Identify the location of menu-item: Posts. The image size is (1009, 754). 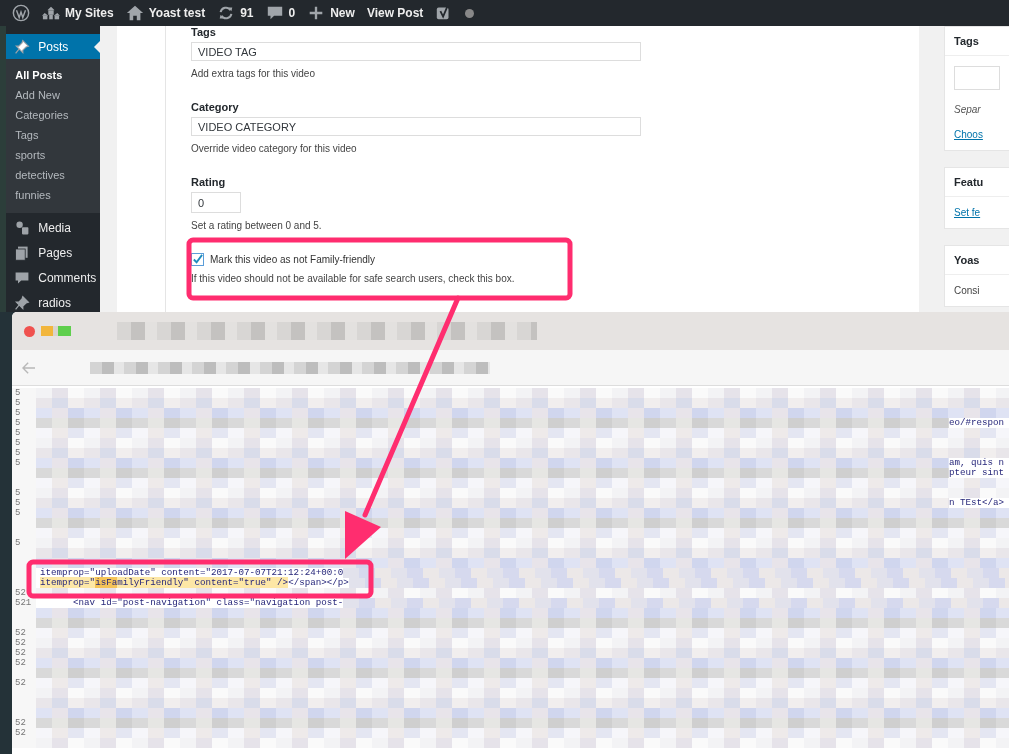
(53, 46).